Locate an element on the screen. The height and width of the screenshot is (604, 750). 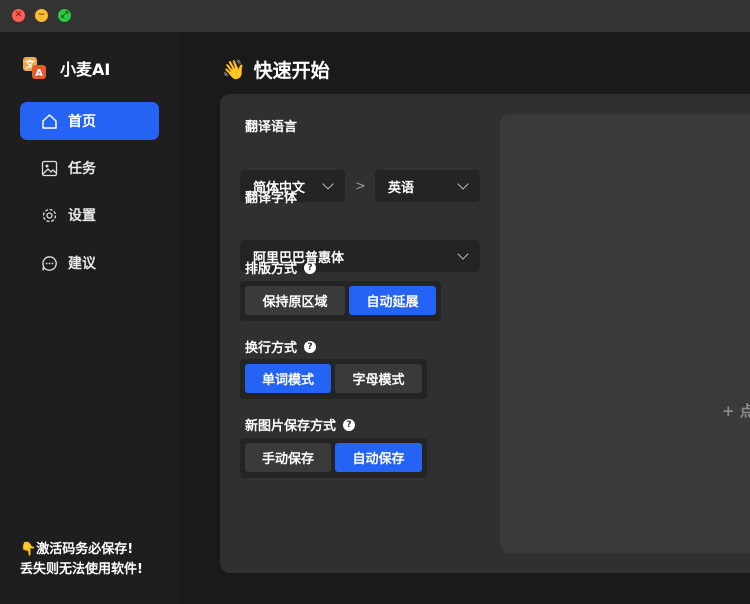
pointing-down-icon: 👇 is located at coordinates (28, 549).